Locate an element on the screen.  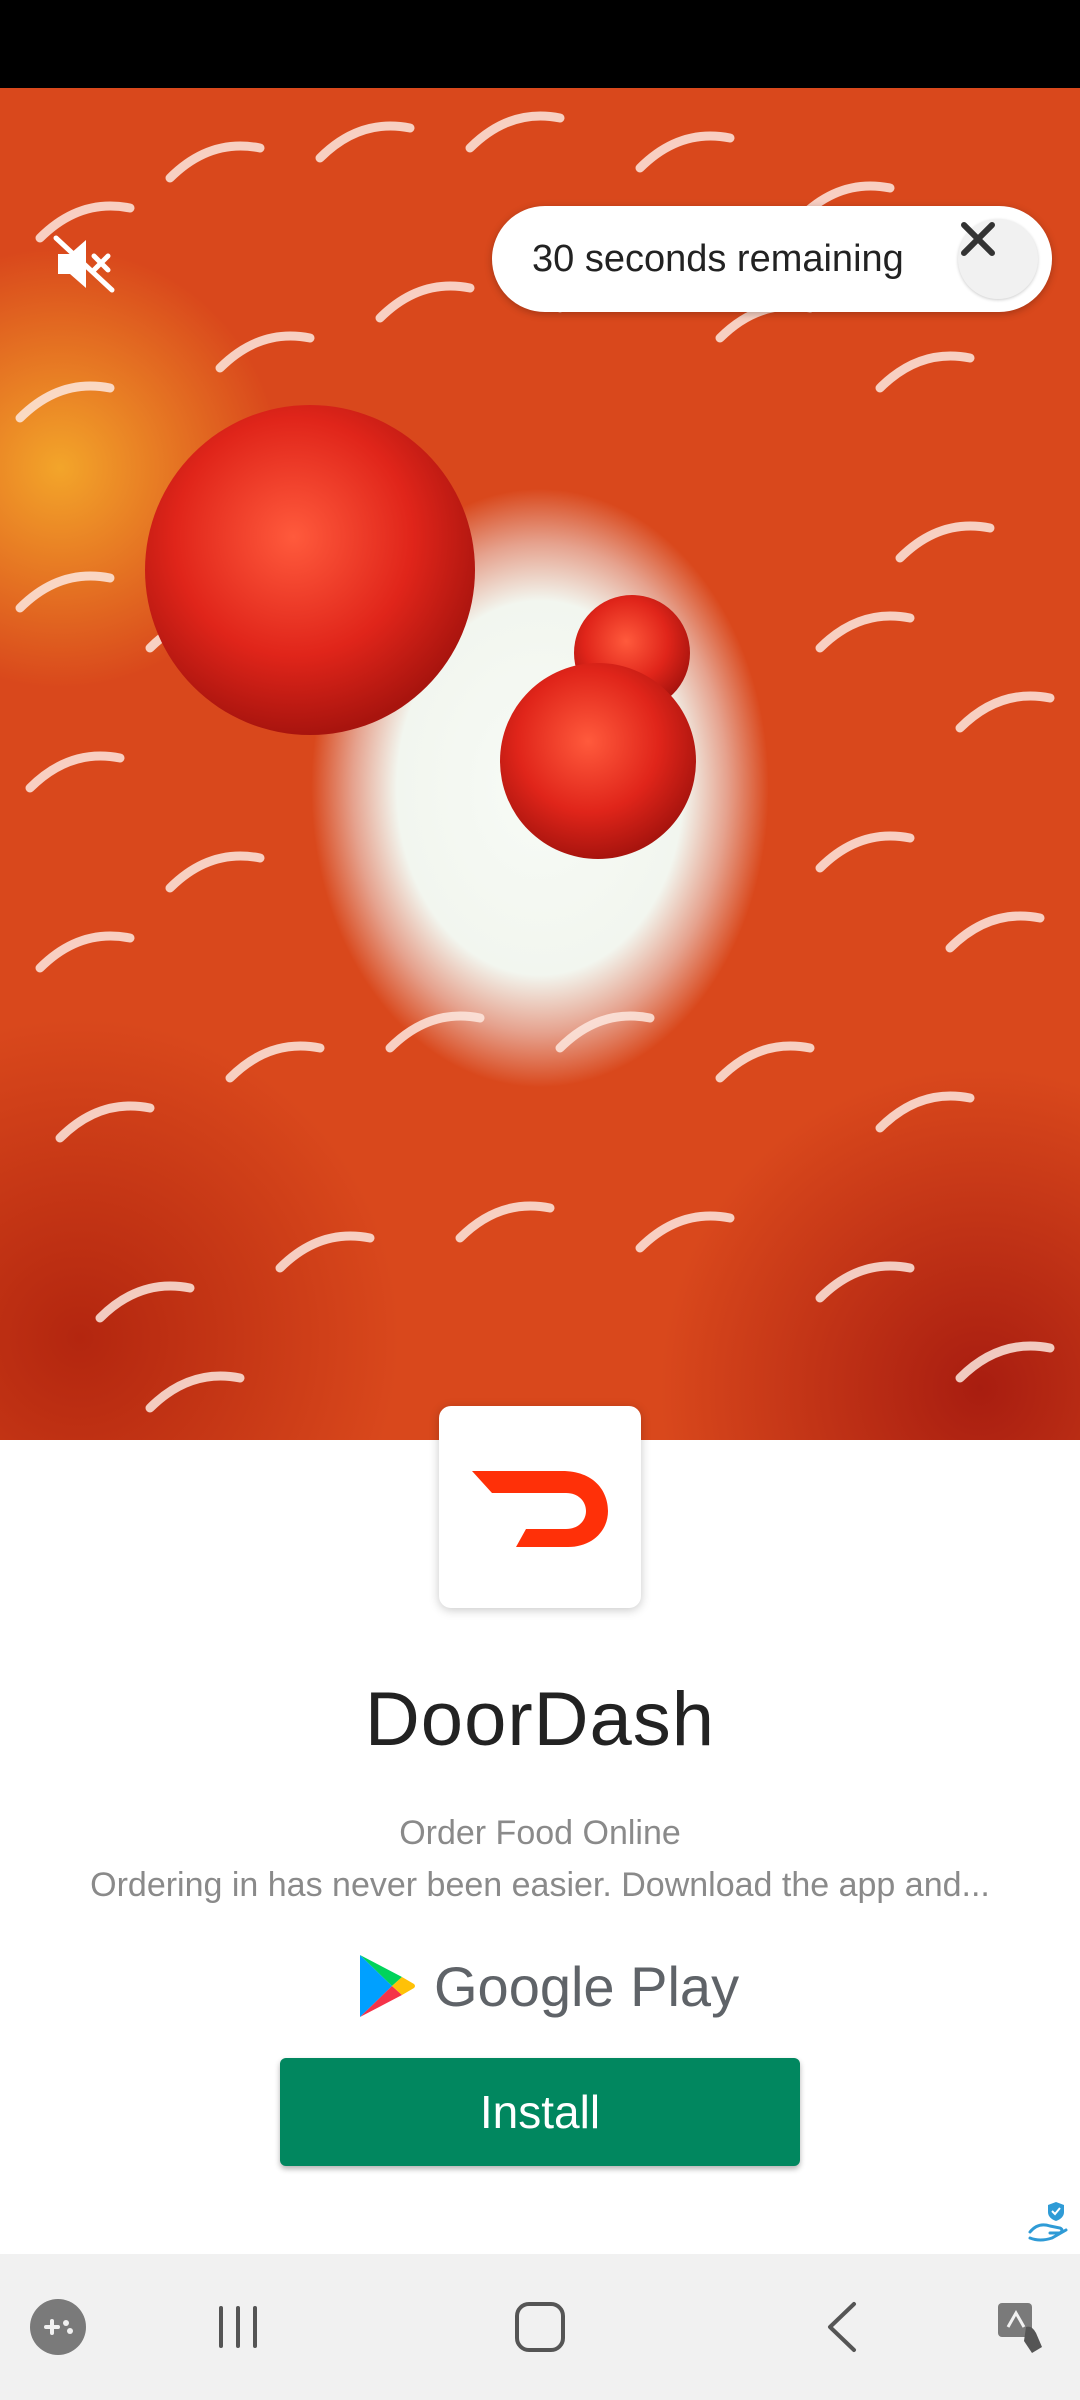
close-button is located at coordinates (998, 259).